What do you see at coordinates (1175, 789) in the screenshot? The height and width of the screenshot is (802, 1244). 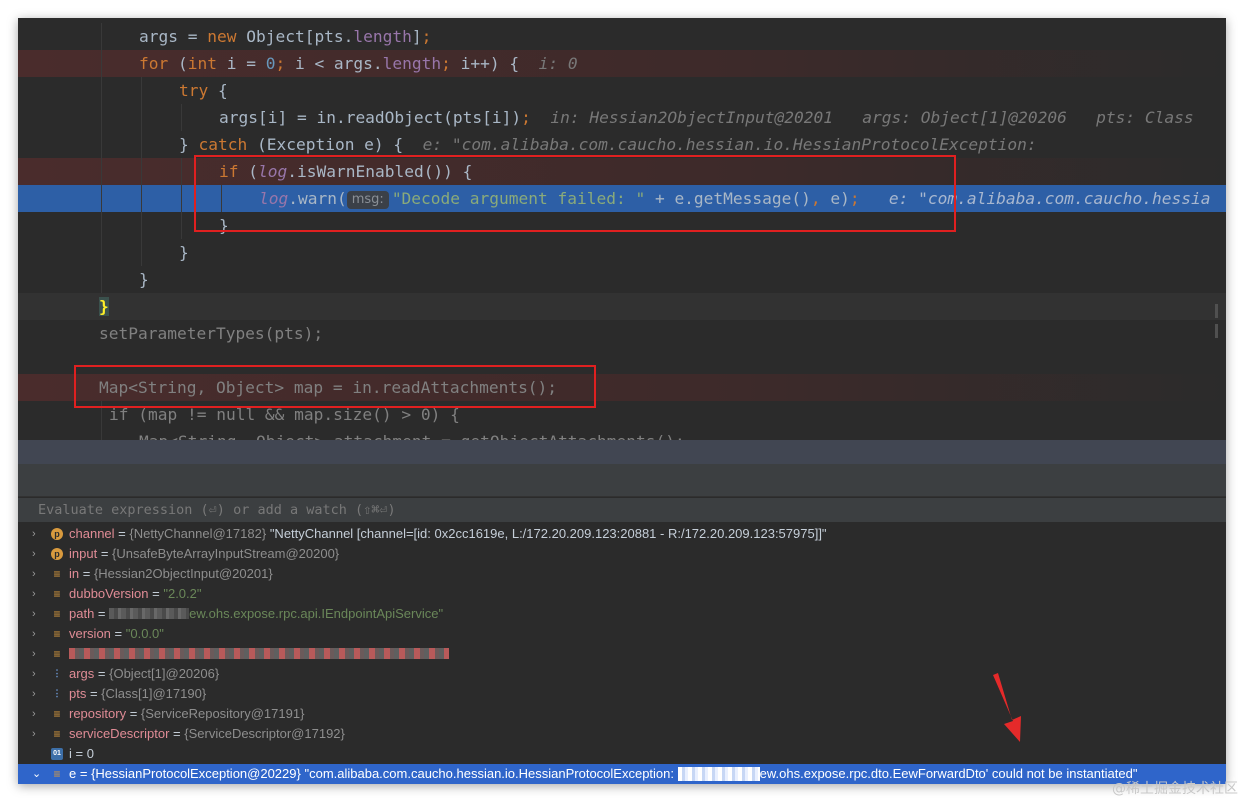 I see `watermark: @稀土掘金技术社区` at bounding box center [1175, 789].